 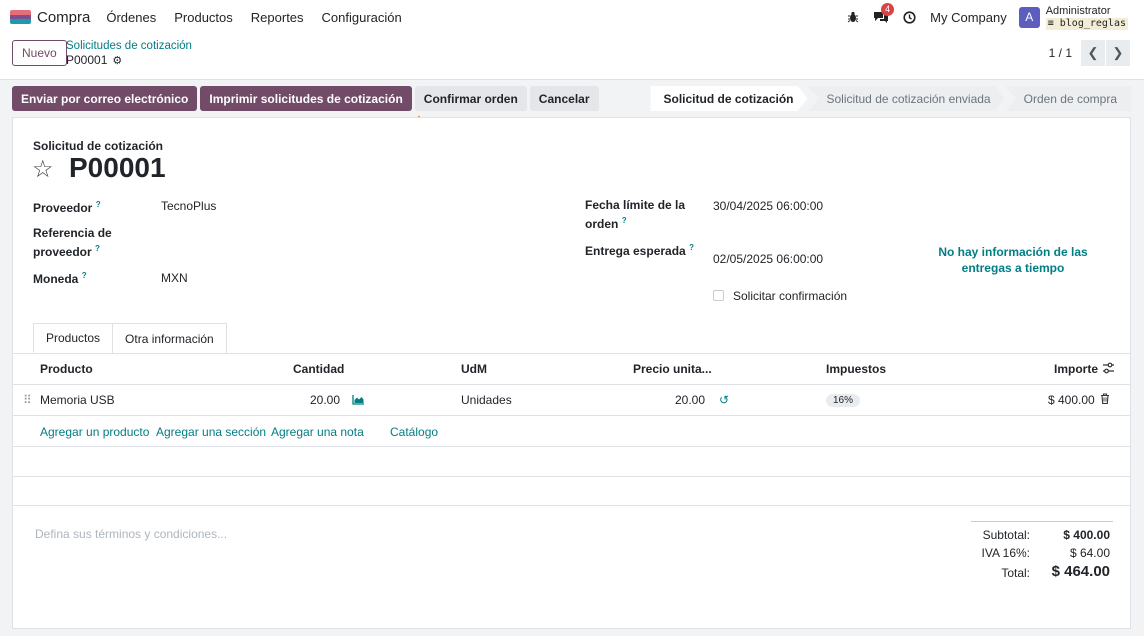 I want to click on drag-handle-icon: ⠿, so click(x=27, y=400).